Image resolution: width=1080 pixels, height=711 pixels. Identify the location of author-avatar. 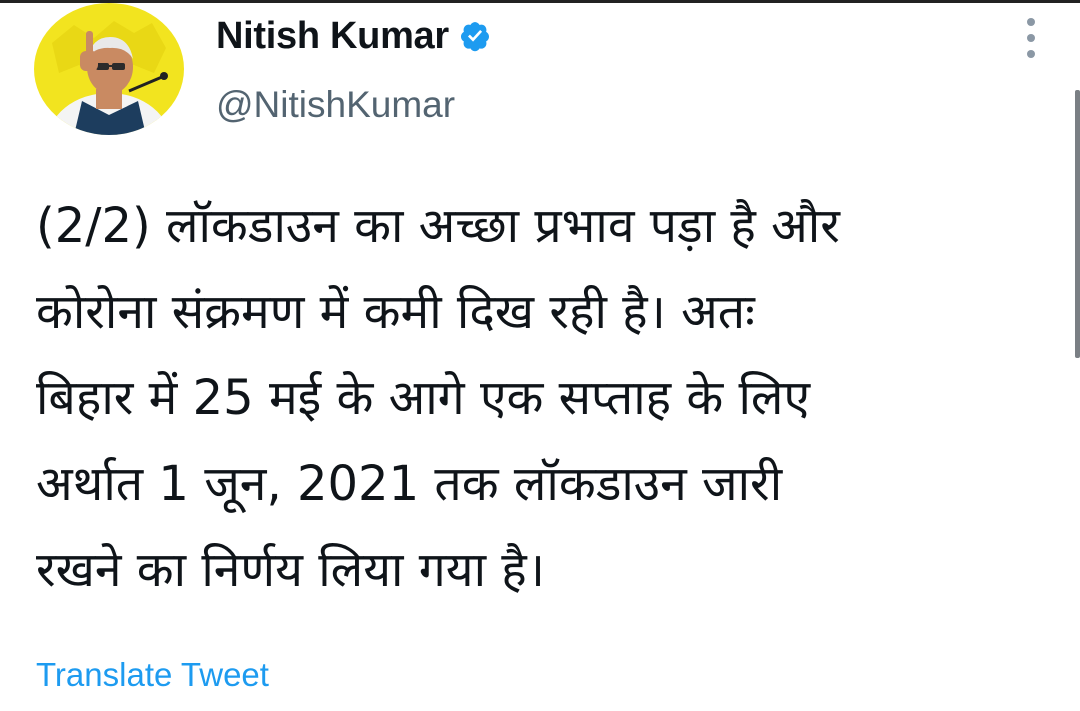
(109, 69).